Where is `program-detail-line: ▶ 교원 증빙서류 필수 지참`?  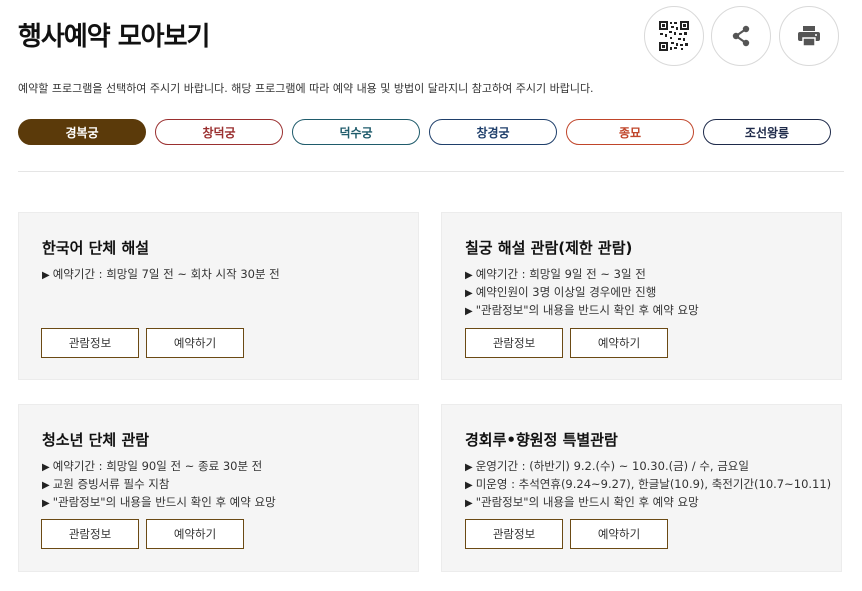
program-detail-line: ▶ 교원 증빙서류 필수 지참 is located at coordinates (106, 484).